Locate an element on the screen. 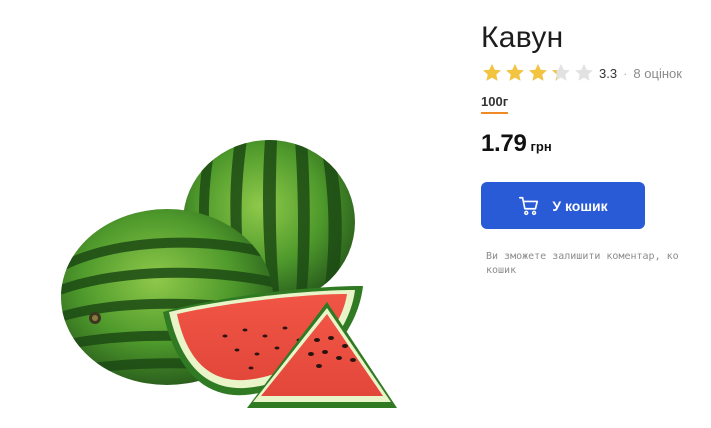 This screenshot has width=711, height=428. add-to-cart-button: У кошик is located at coordinates (563, 205).